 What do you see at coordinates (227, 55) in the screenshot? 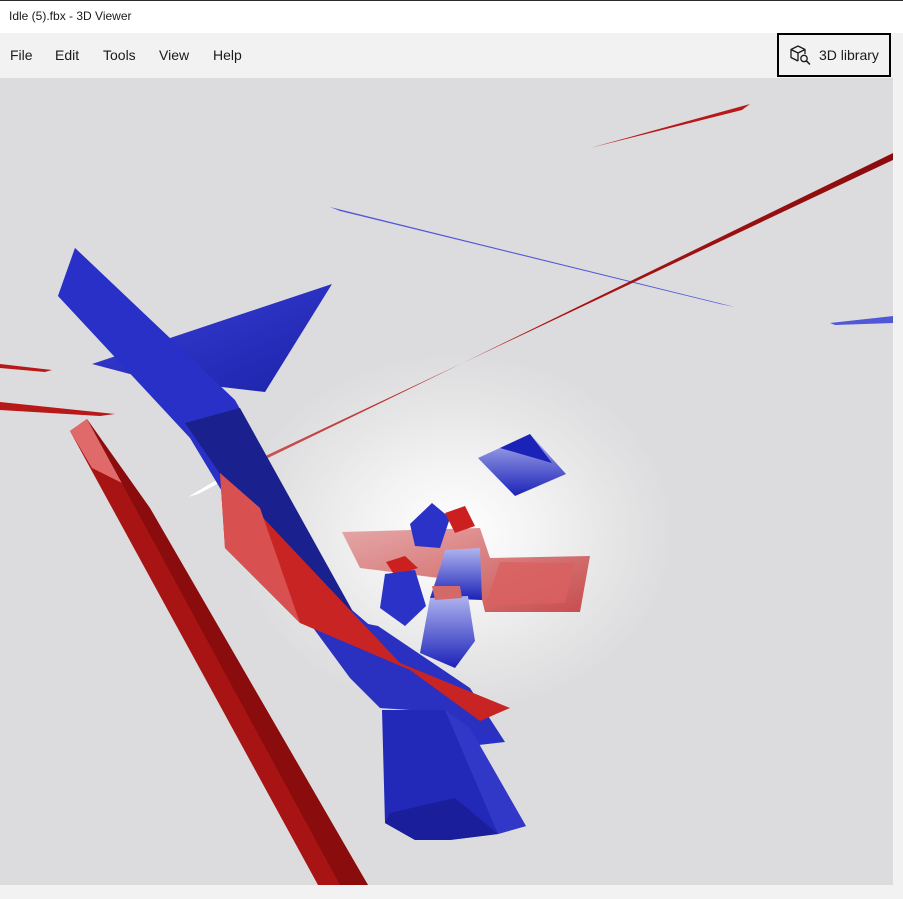
I see `menu-help: Help` at bounding box center [227, 55].